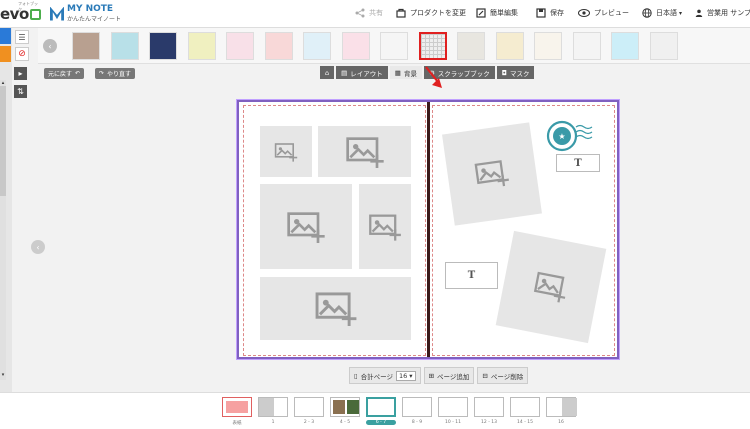 Image resolution: width=750 pixels, height=429 pixels. Describe the element at coordinates (362, 72) in the screenshot. I see `tab-layout: ▤ レイアウト` at that location.